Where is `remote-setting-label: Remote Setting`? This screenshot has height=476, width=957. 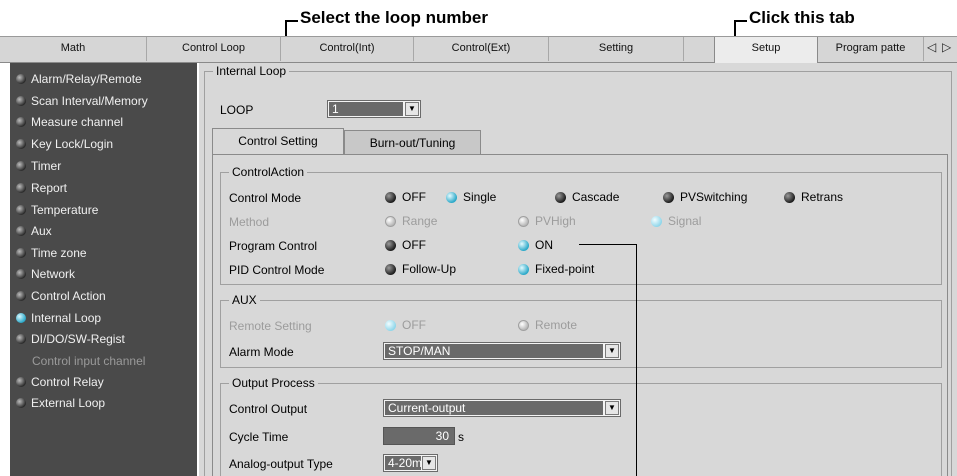
remote-setting-label: Remote Setting is located at coordinates (270, 326).